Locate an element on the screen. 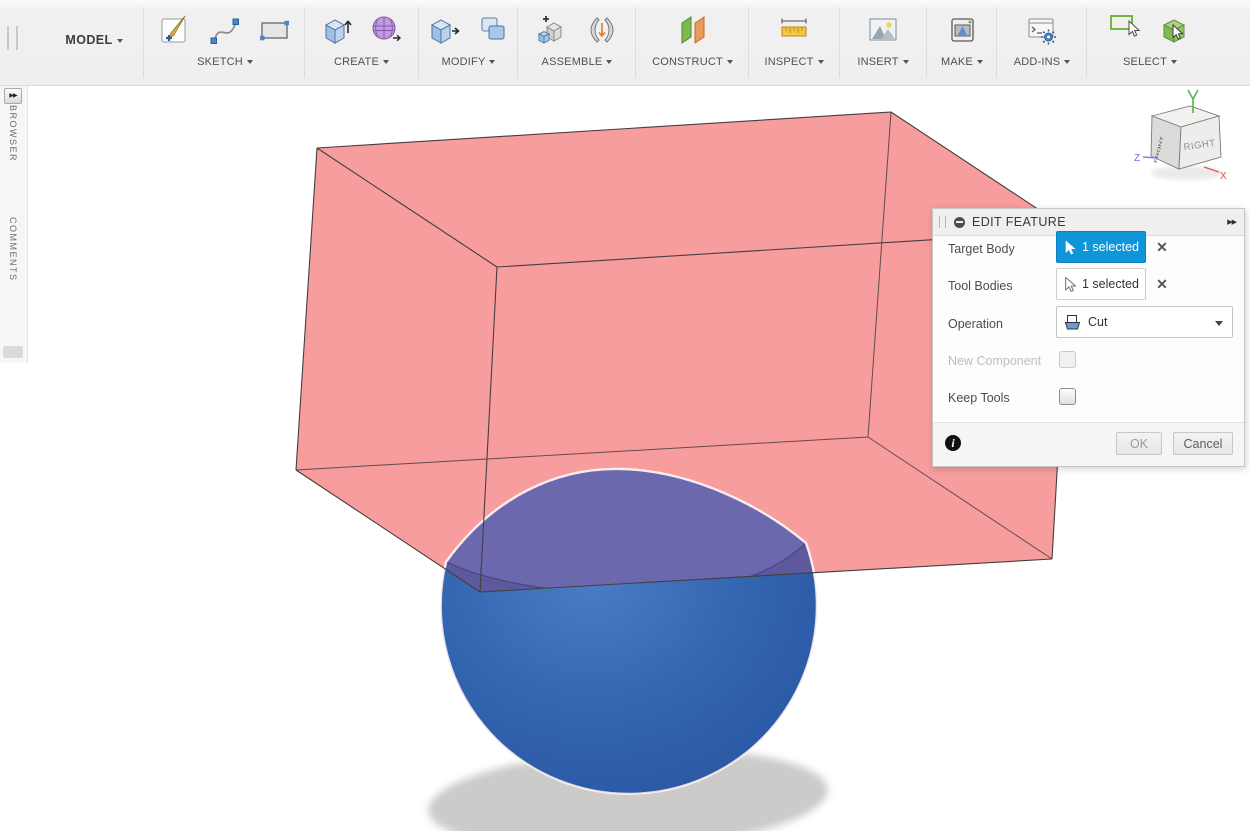  toolbar-group-addins: ADD-INS is located at coordinates (1042, 43).